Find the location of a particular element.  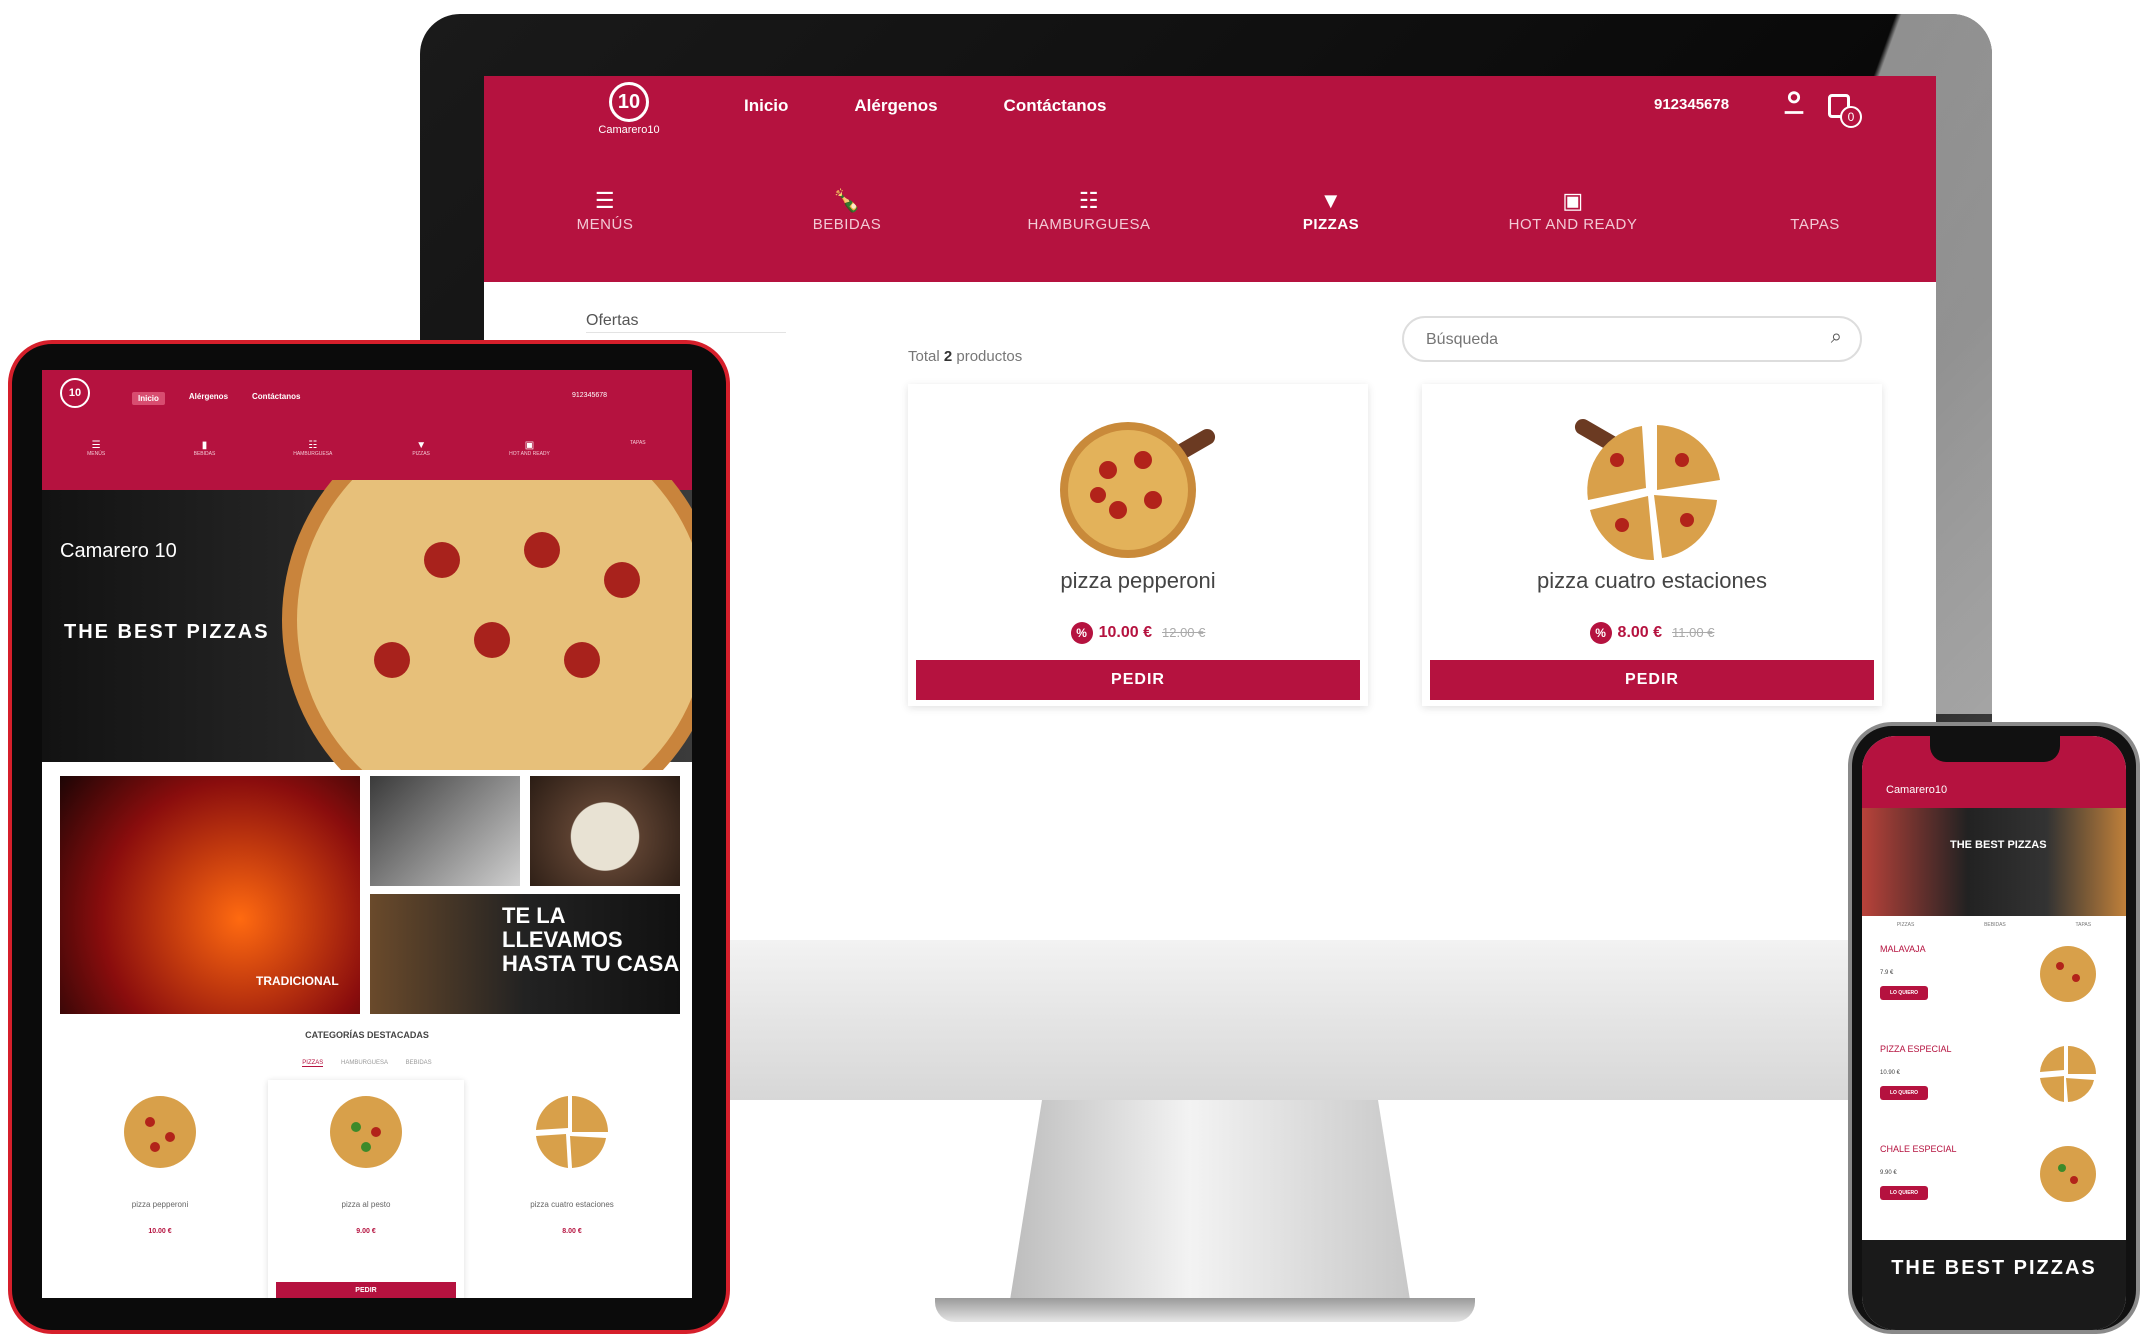

hero-brand: Camarero 10 is located at coordinates (118, 551).